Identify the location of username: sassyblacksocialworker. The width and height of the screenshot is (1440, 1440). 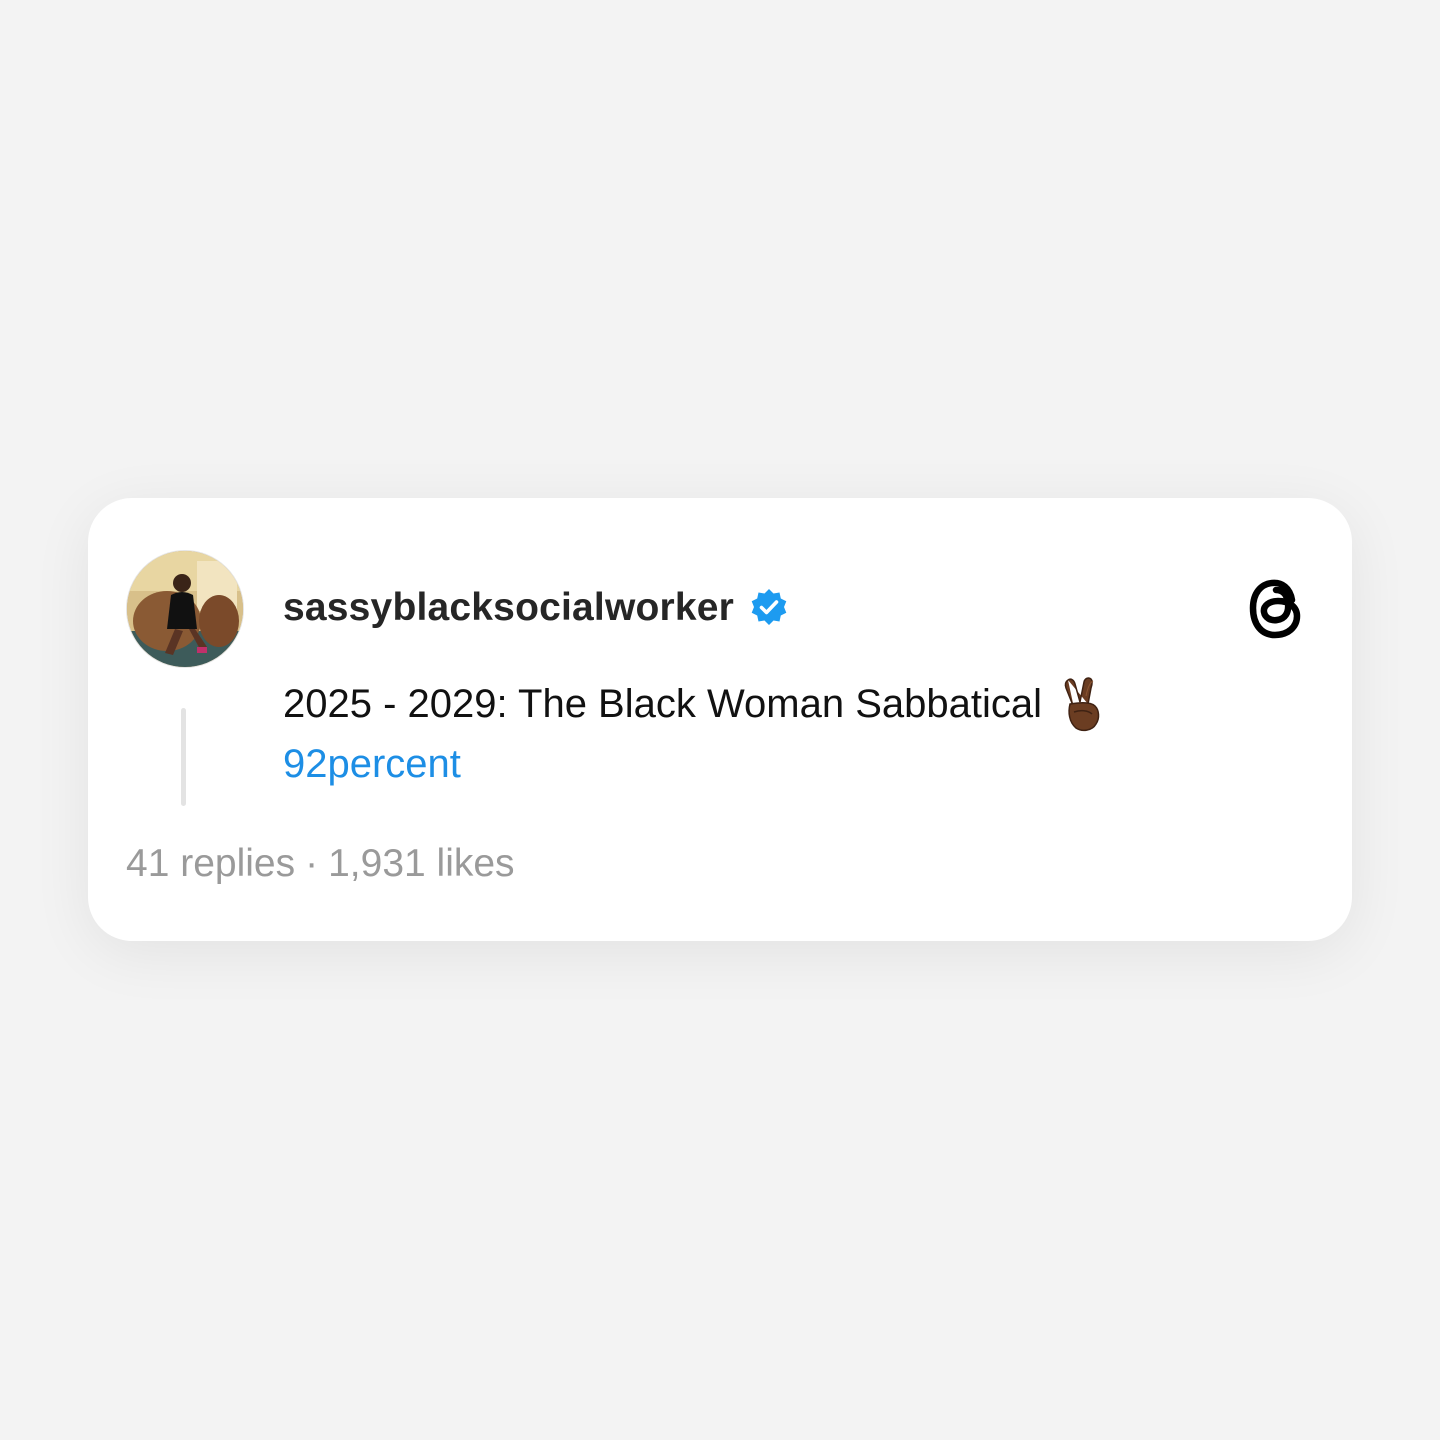
(508, 608).